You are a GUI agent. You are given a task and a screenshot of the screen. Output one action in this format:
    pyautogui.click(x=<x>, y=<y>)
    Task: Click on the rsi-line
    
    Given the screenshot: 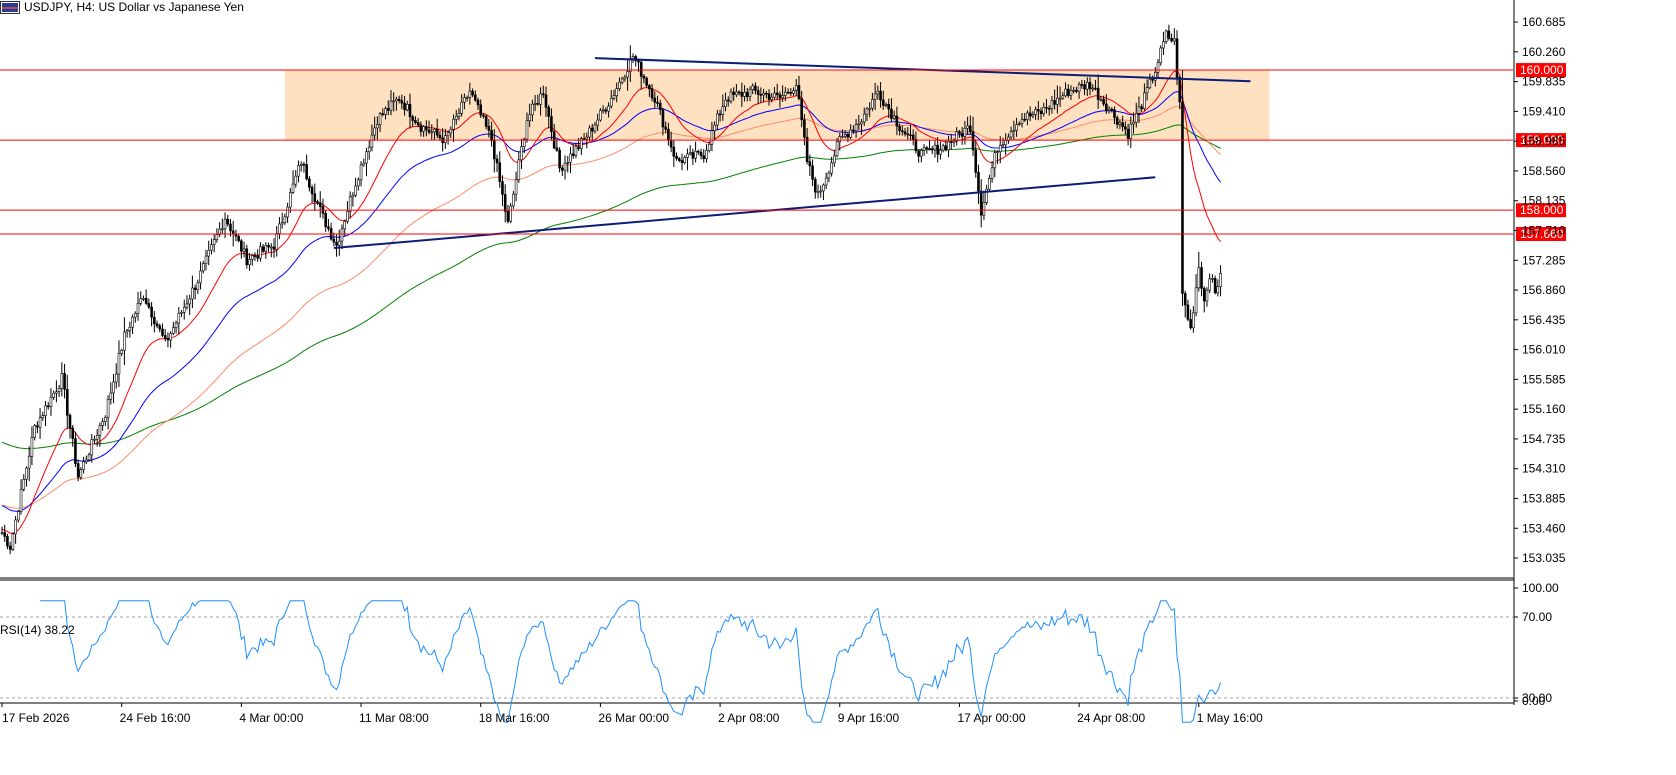 What is the action you would take?
    pyautogui.click(x=631, y=661)
    